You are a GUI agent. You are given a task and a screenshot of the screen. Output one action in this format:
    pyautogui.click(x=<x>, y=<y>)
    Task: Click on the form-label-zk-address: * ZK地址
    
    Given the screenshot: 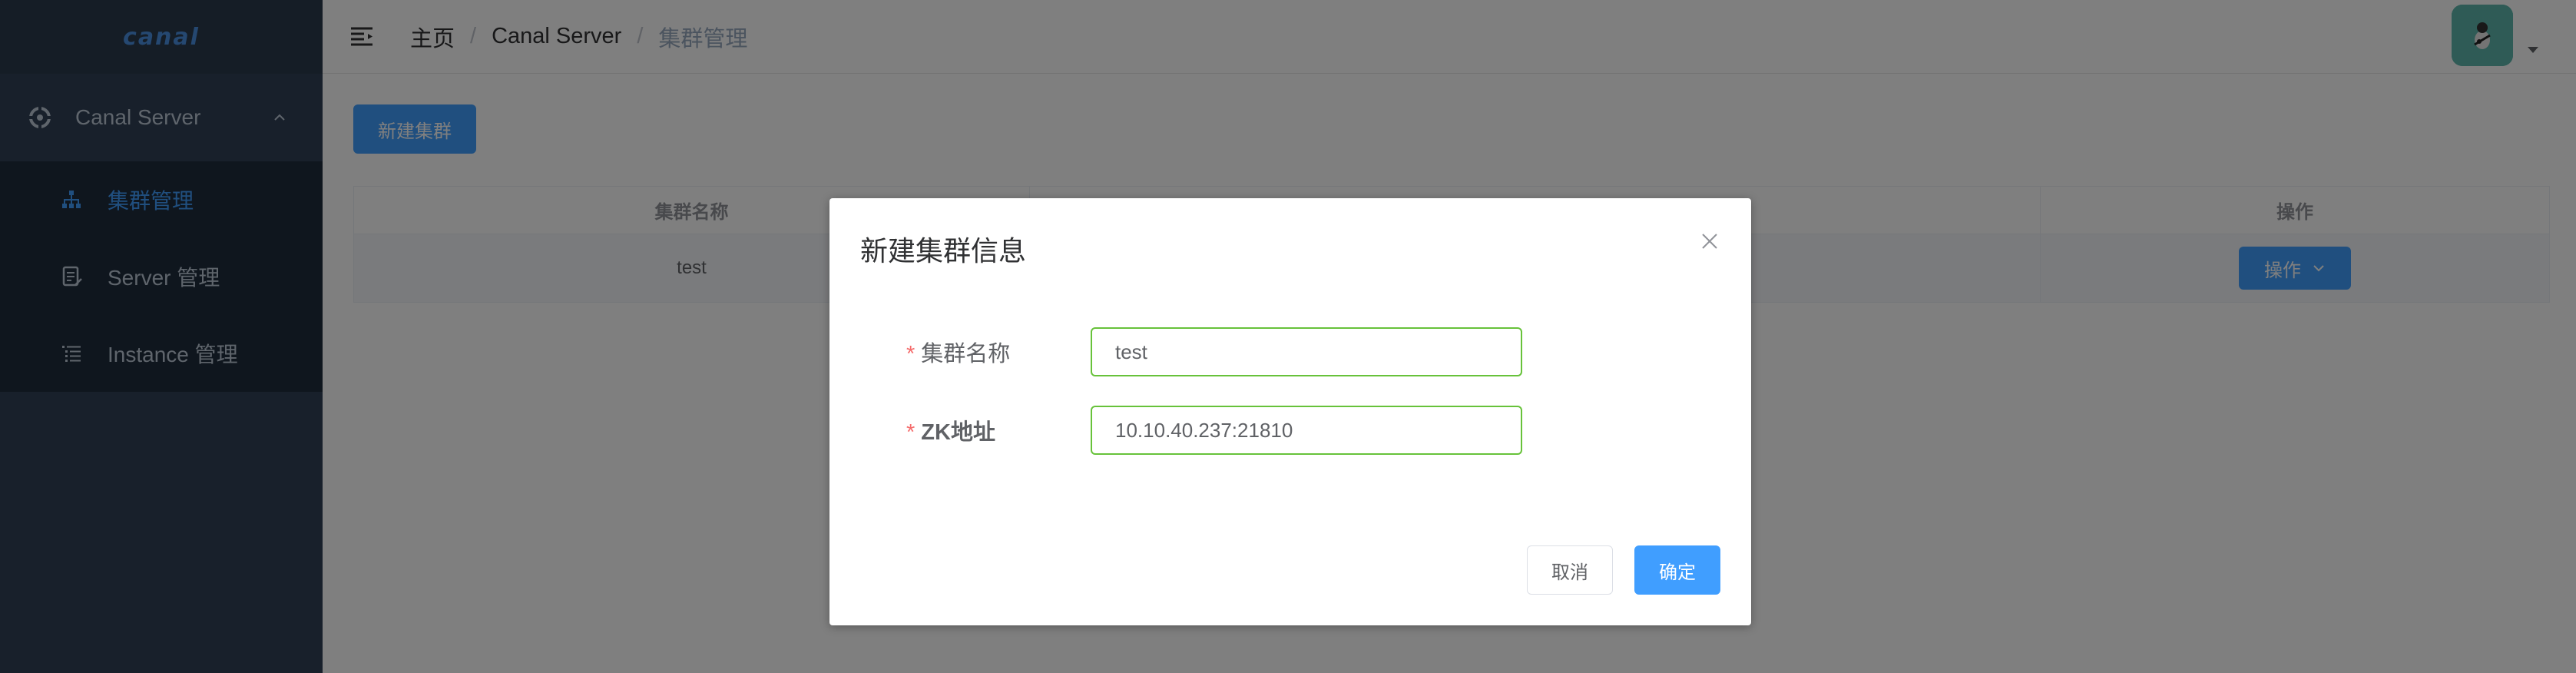 What is the action you would take?
    pyautogui.click(x=999, y=430)
    